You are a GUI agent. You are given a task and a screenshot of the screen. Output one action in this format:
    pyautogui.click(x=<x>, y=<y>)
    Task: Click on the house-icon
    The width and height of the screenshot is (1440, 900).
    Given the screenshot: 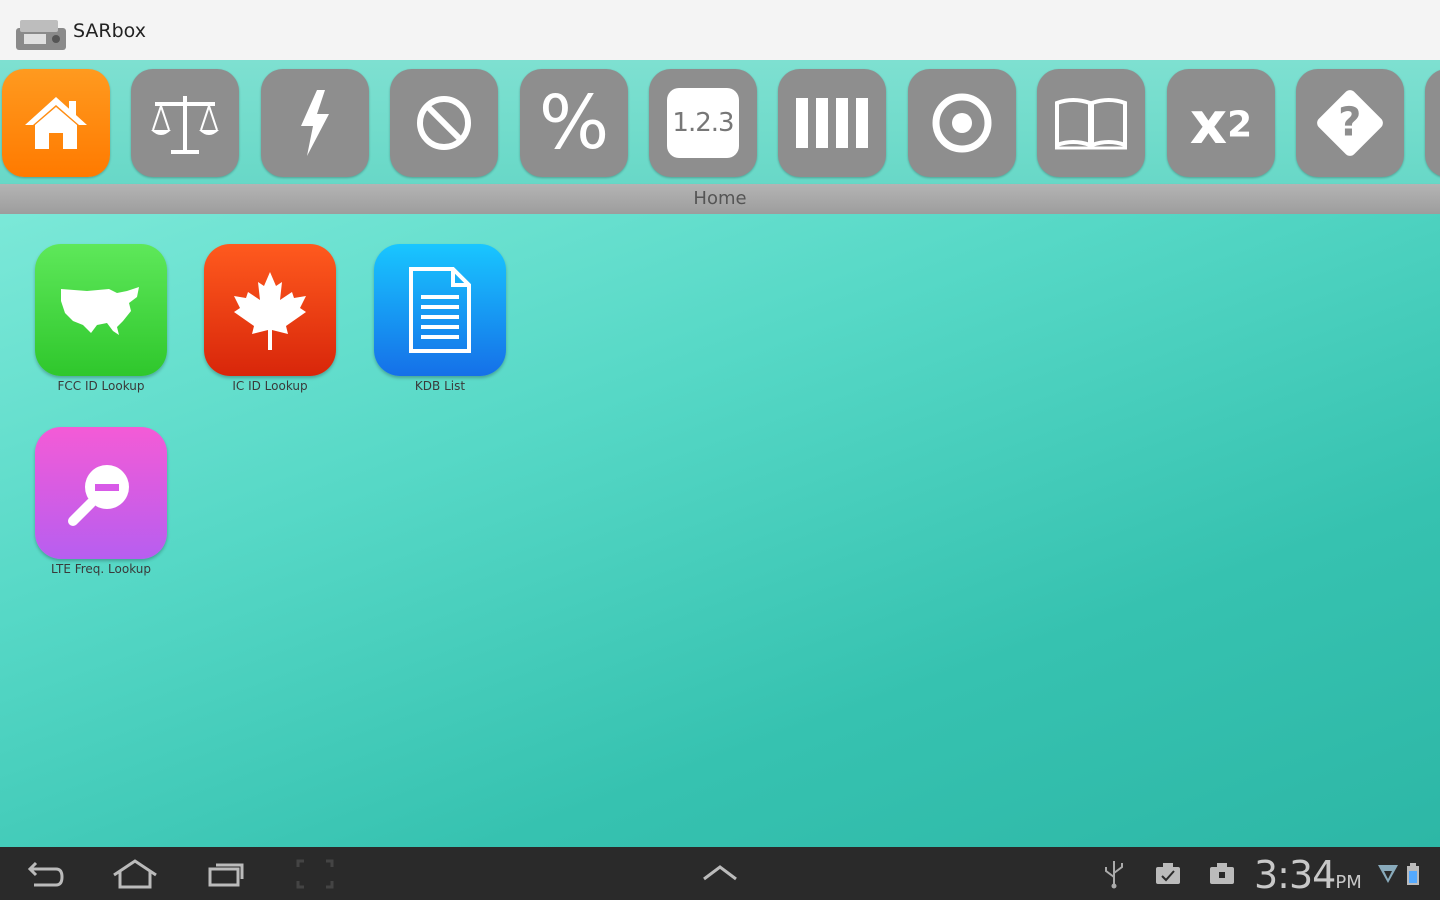 What is the action you would take?
    pyautogui.click(x=56, y=123)
    